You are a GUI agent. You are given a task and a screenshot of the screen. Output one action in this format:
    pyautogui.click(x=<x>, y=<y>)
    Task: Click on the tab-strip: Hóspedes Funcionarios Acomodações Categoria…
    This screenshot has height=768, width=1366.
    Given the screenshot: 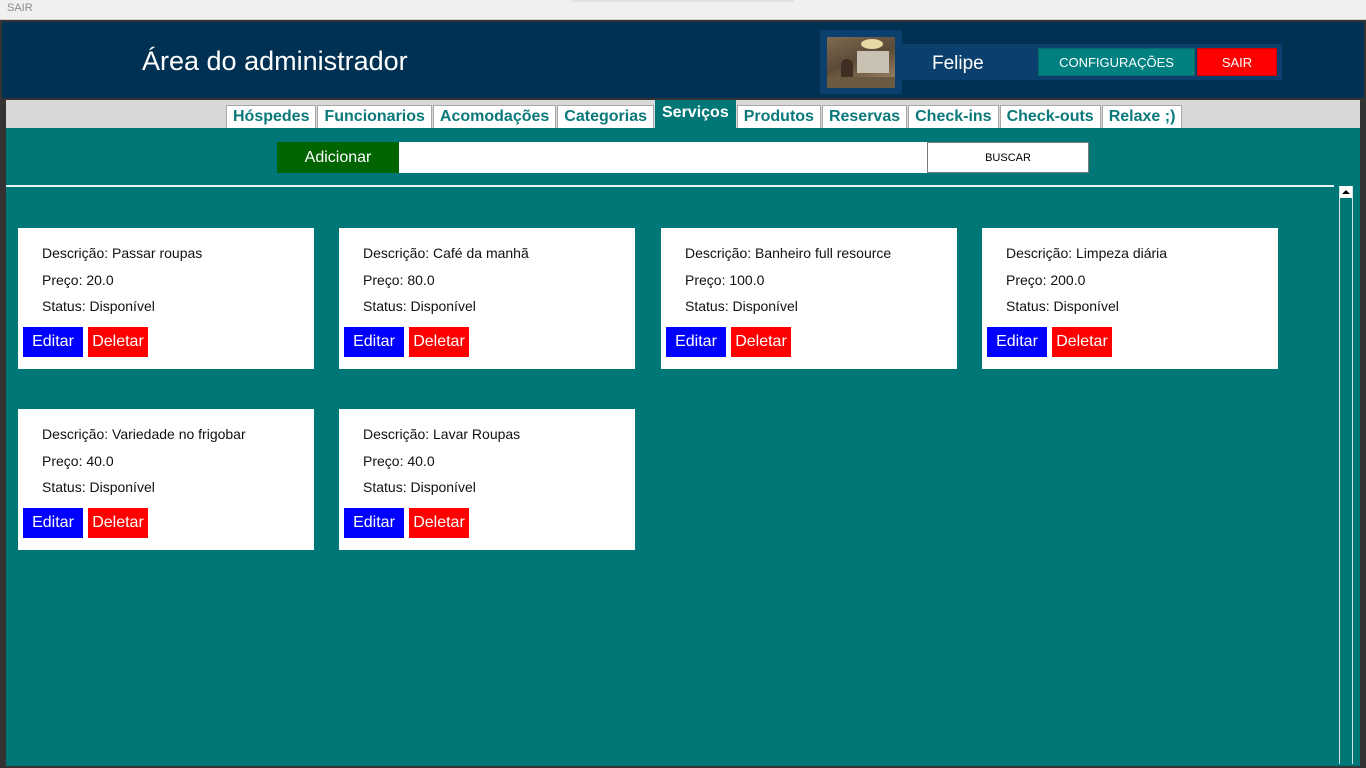 What is the action you would take?
    pyautogui.click(x=683, y=114)
    